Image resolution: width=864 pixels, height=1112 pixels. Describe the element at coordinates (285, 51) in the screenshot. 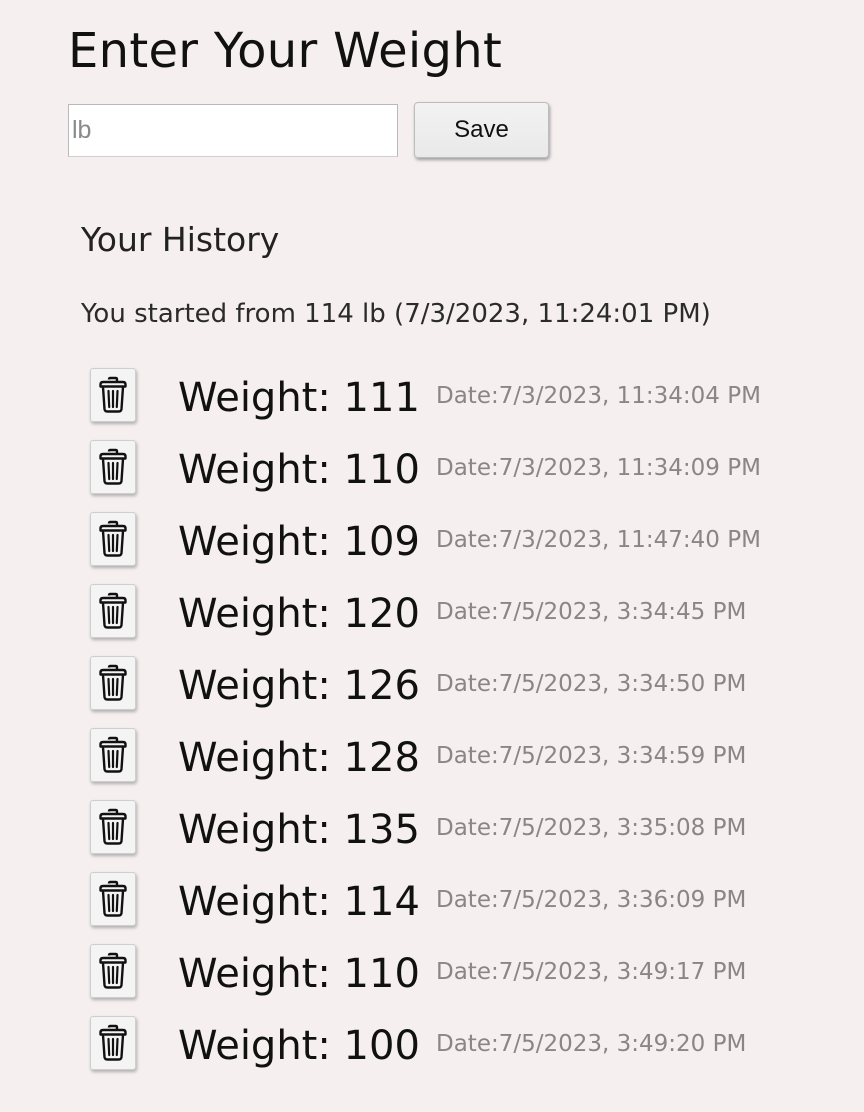

I see `page-title: Enter Your Weight` at that location.